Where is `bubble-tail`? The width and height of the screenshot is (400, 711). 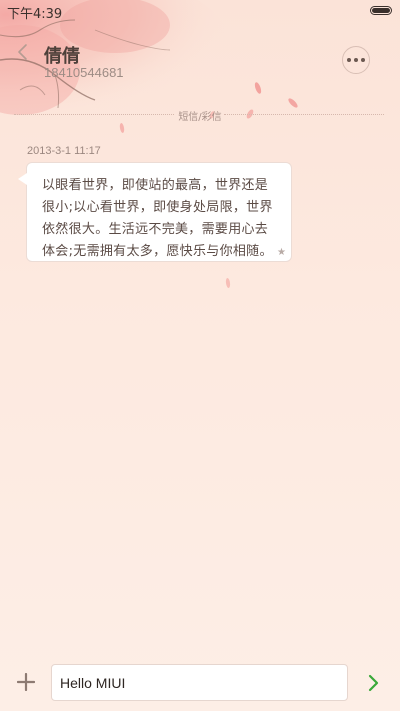 bubble-tail is located at coordinates (22, 179).